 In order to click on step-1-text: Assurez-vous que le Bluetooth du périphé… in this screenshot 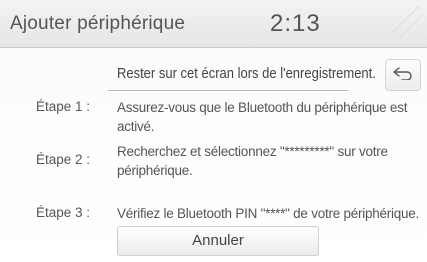, I will do `click(262, 117)`.